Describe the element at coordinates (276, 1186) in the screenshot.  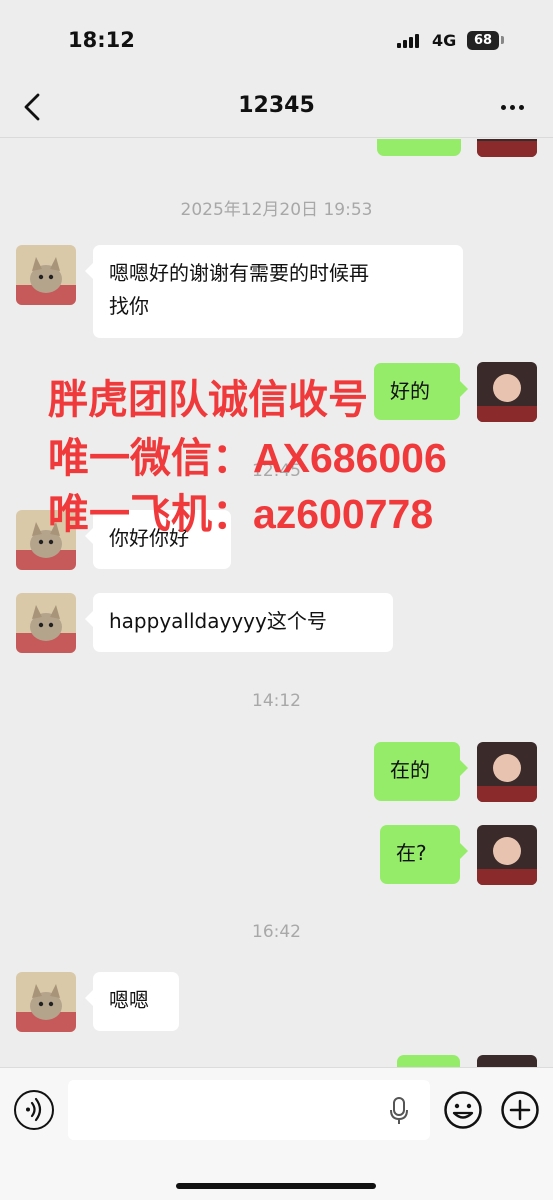
I see `home-indicator` at that location.